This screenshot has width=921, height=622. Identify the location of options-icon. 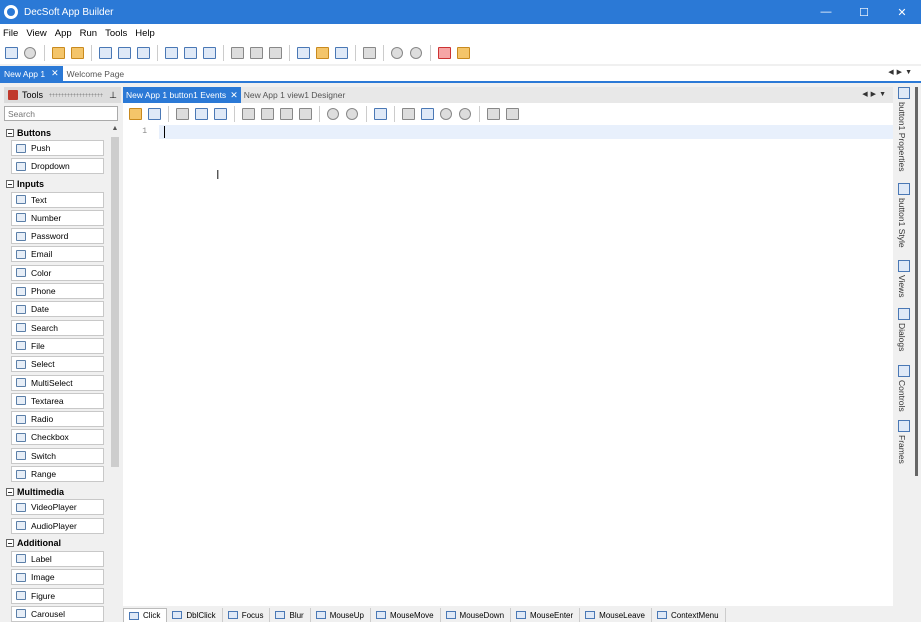
(369, 53).